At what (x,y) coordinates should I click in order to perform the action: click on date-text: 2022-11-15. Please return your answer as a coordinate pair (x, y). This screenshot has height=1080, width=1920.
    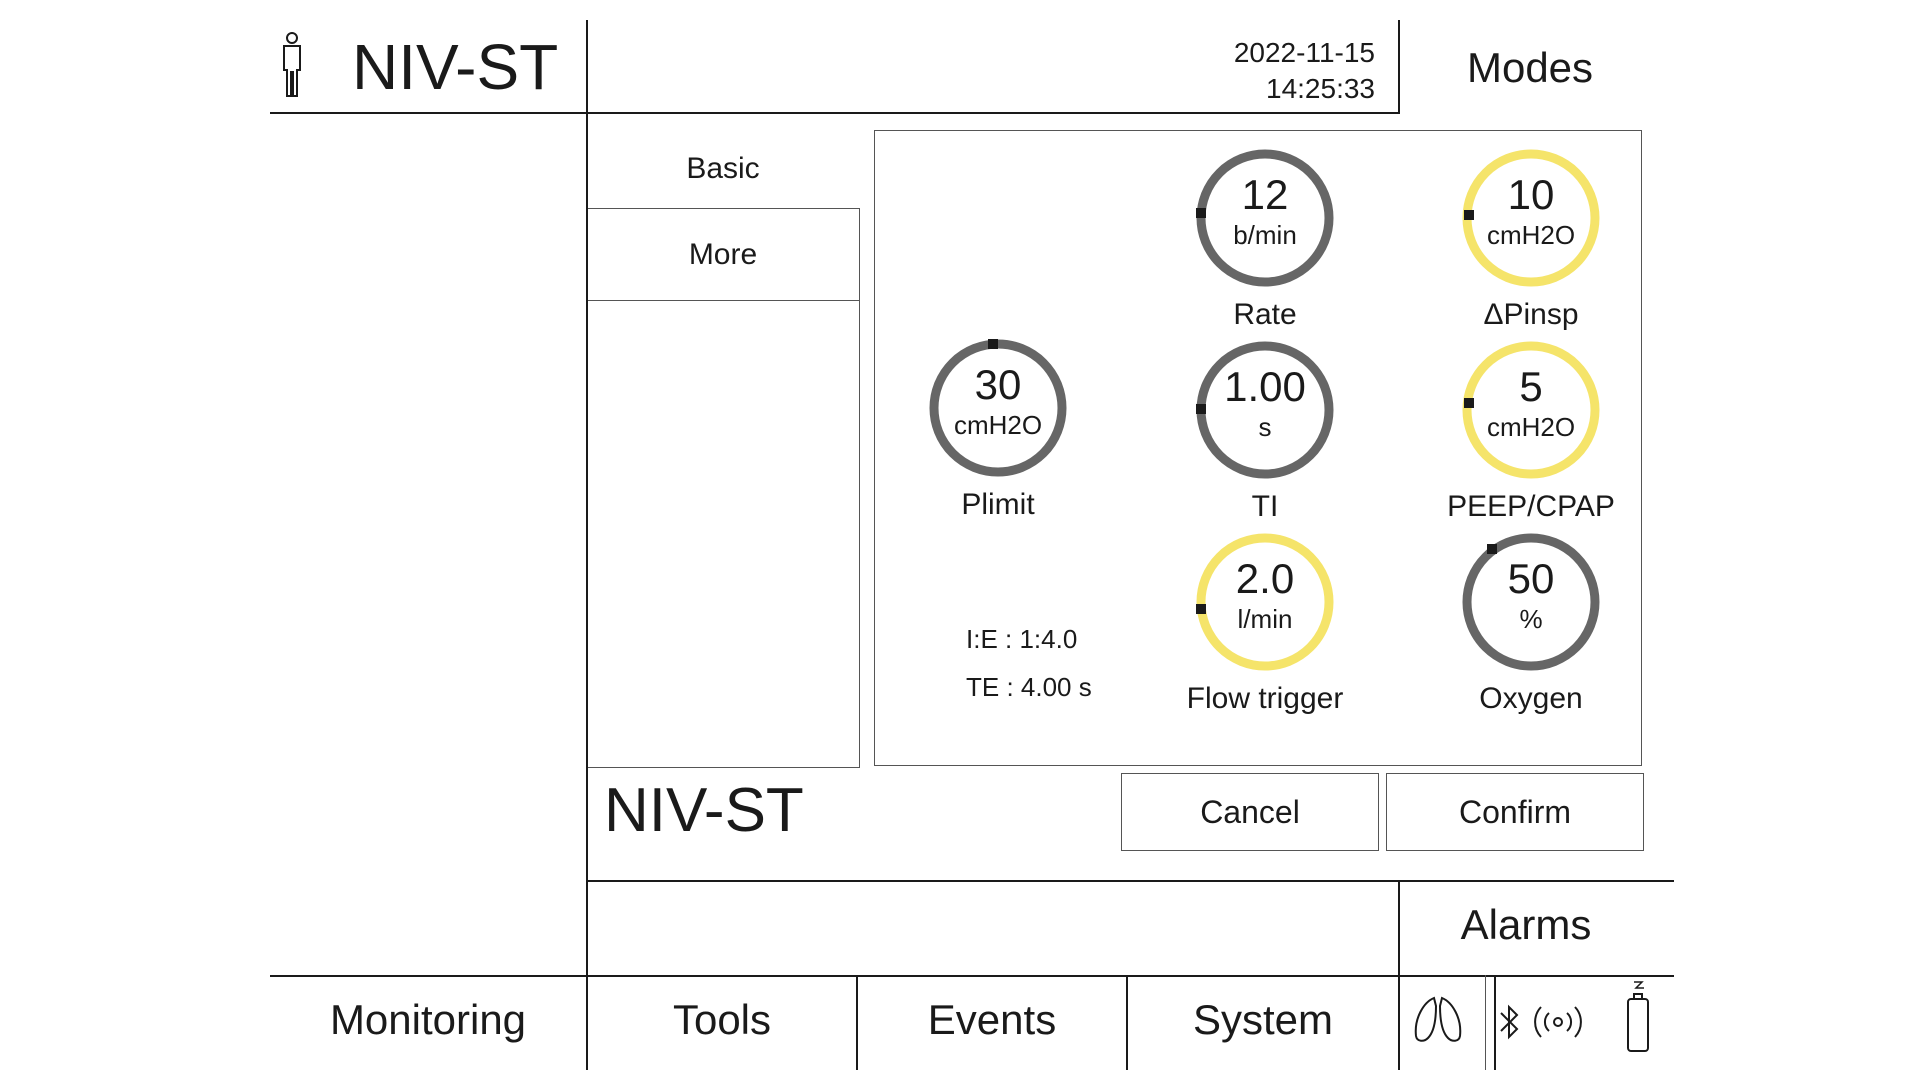
    Looking at the image, I should click on (1304, 52).